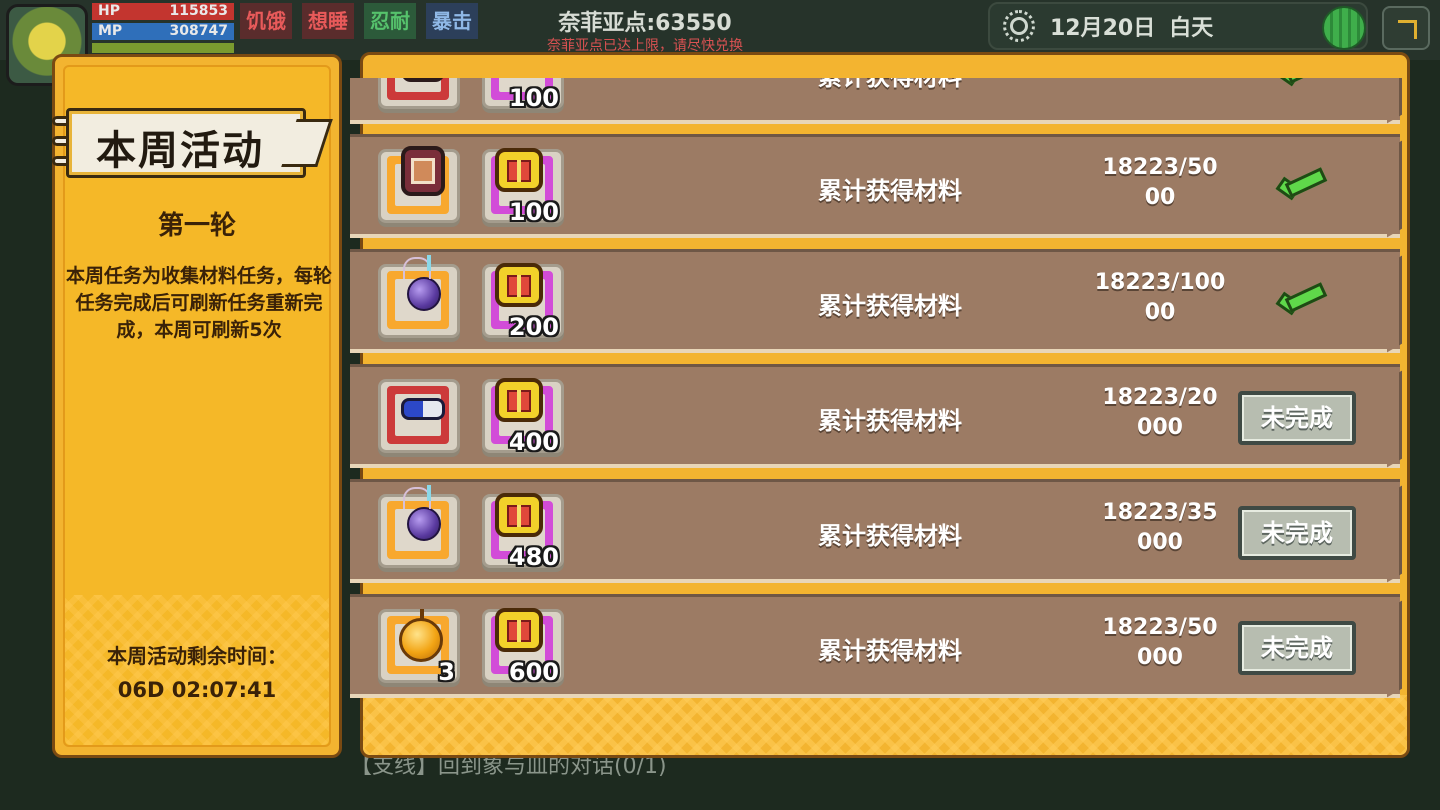 The width and height of the screenshot is (1440, 810). Describe the element at coordinates (533, 672) in the screenshot. I see `reward-quantity: 600` at that location.